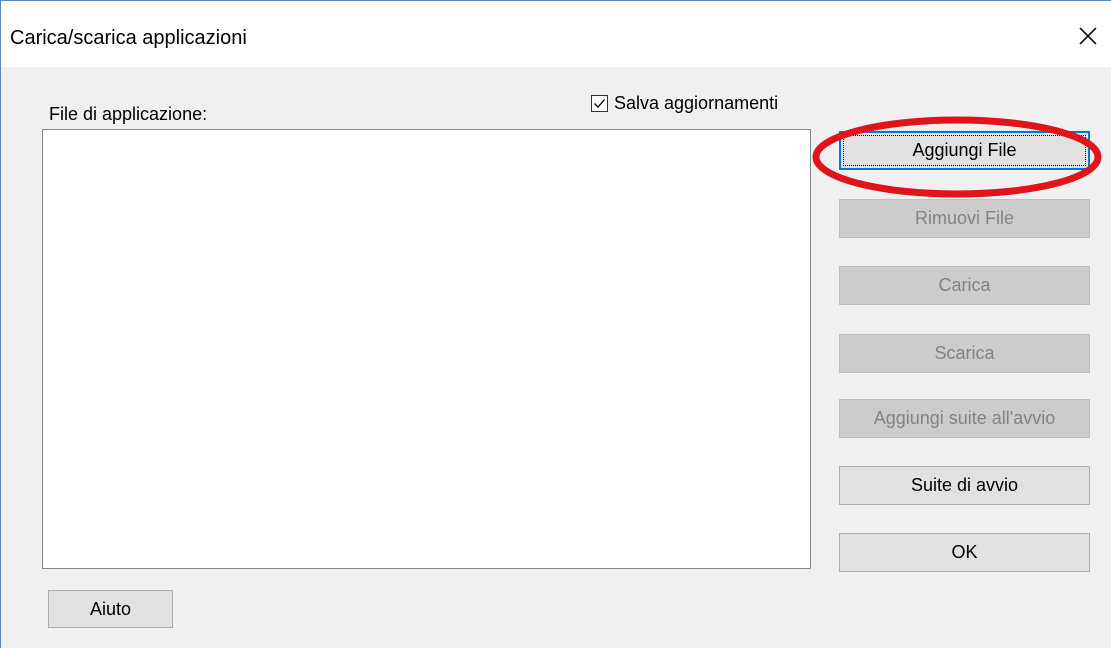 The width and height of the screenshot is (1111, 648). I want to click on save-updates-label: Salva aggiornamenti, so click(696, 103).